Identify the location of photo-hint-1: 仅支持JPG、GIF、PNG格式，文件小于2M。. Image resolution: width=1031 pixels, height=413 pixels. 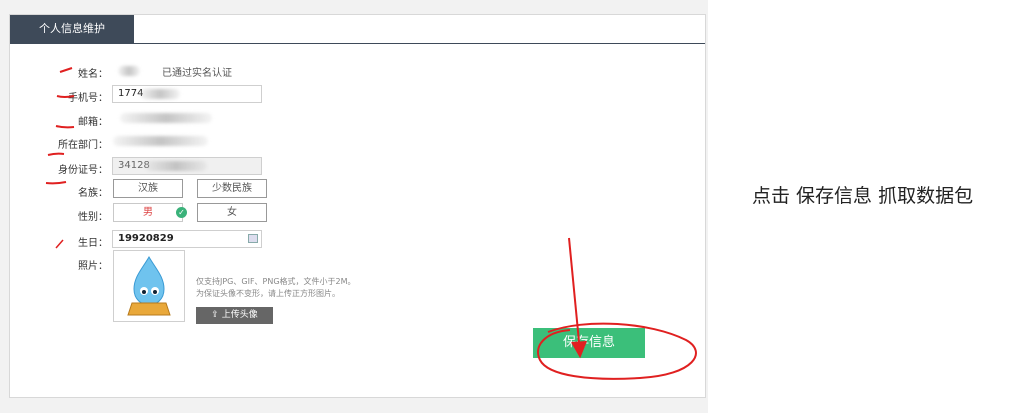
(276, 281).